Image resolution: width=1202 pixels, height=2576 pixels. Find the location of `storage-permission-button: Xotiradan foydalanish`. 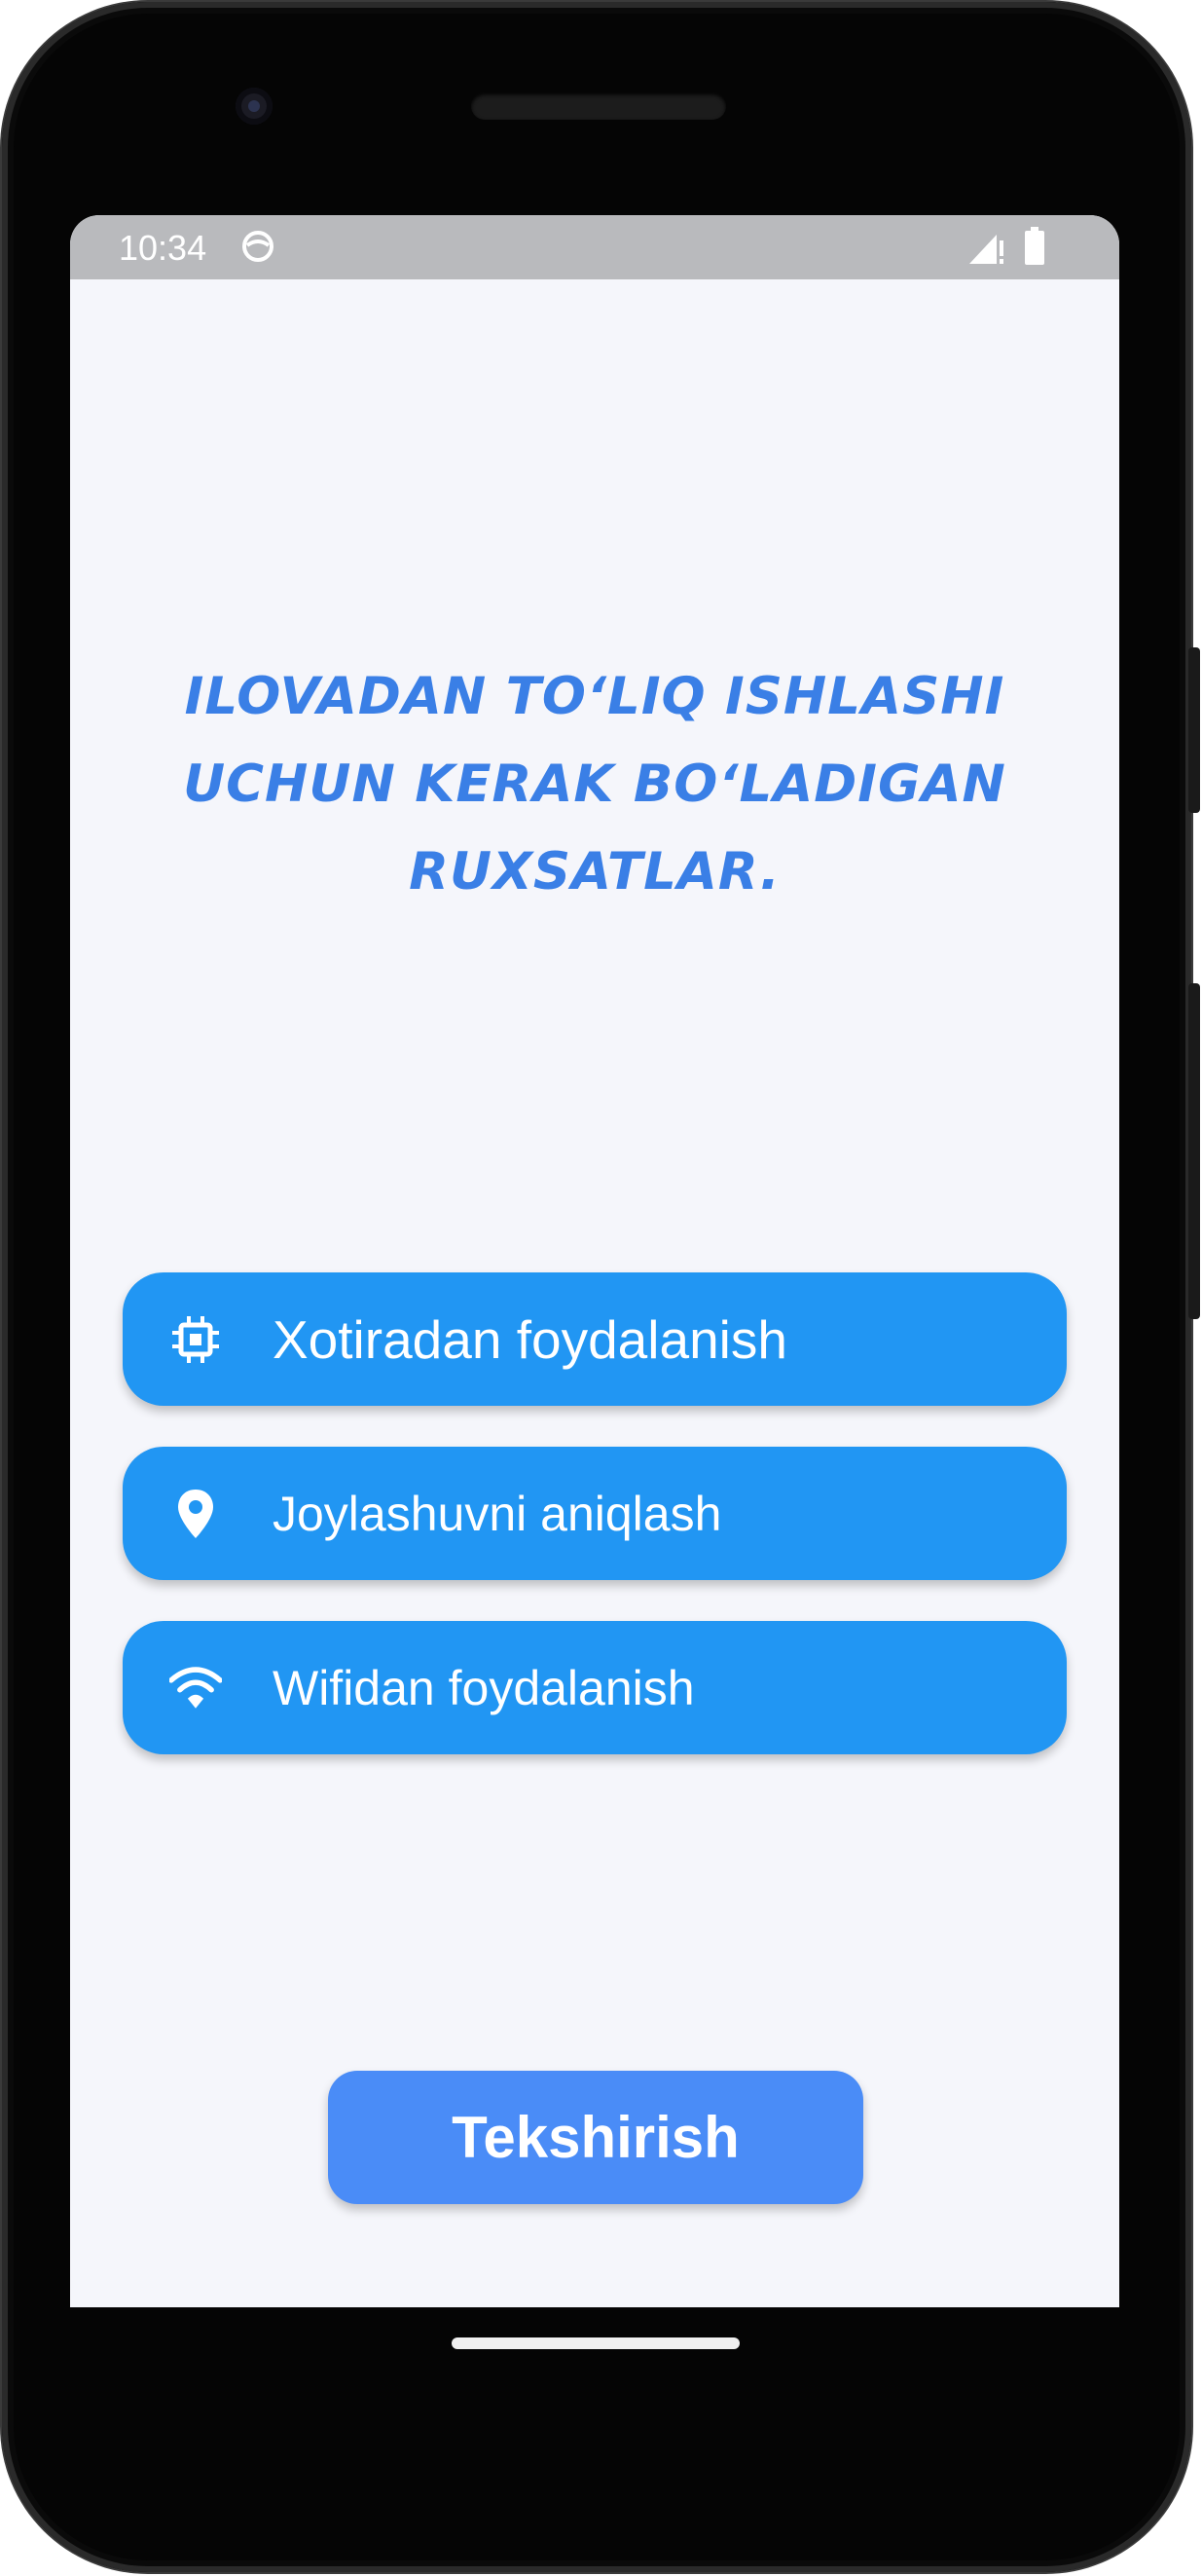

storage-permission-button: Xotiradan foydalanish is located at coordinates (595, 1339).